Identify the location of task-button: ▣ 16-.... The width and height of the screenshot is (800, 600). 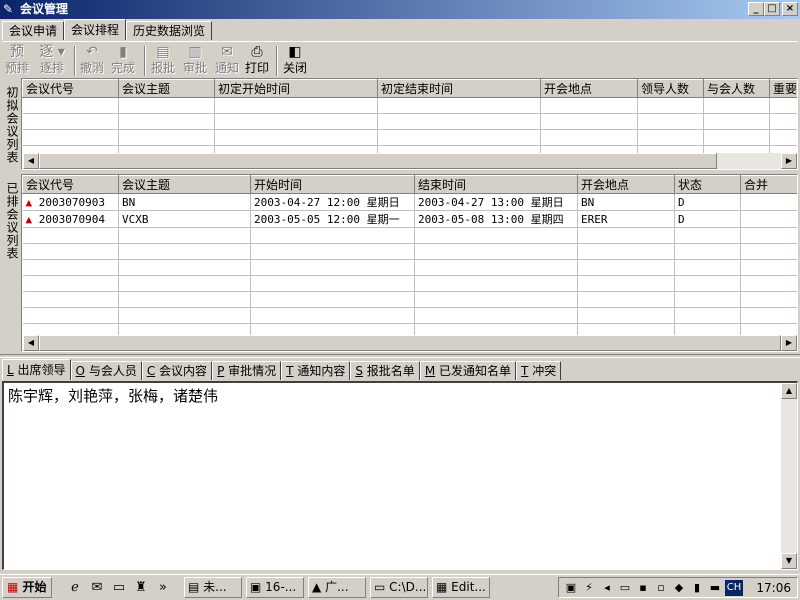
(275, 587).